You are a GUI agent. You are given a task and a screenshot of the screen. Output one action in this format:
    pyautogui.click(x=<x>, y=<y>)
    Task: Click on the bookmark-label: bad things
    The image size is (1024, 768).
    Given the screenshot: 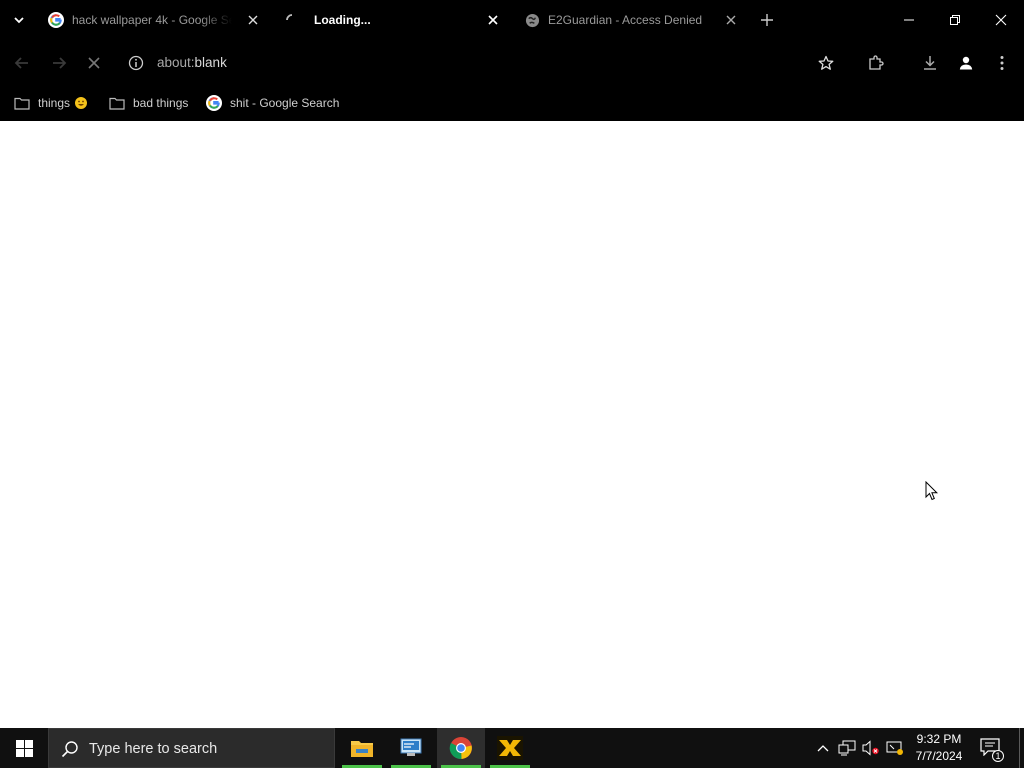 What is the action you would take?
    pyautogui.click(x=161, y=103)
    